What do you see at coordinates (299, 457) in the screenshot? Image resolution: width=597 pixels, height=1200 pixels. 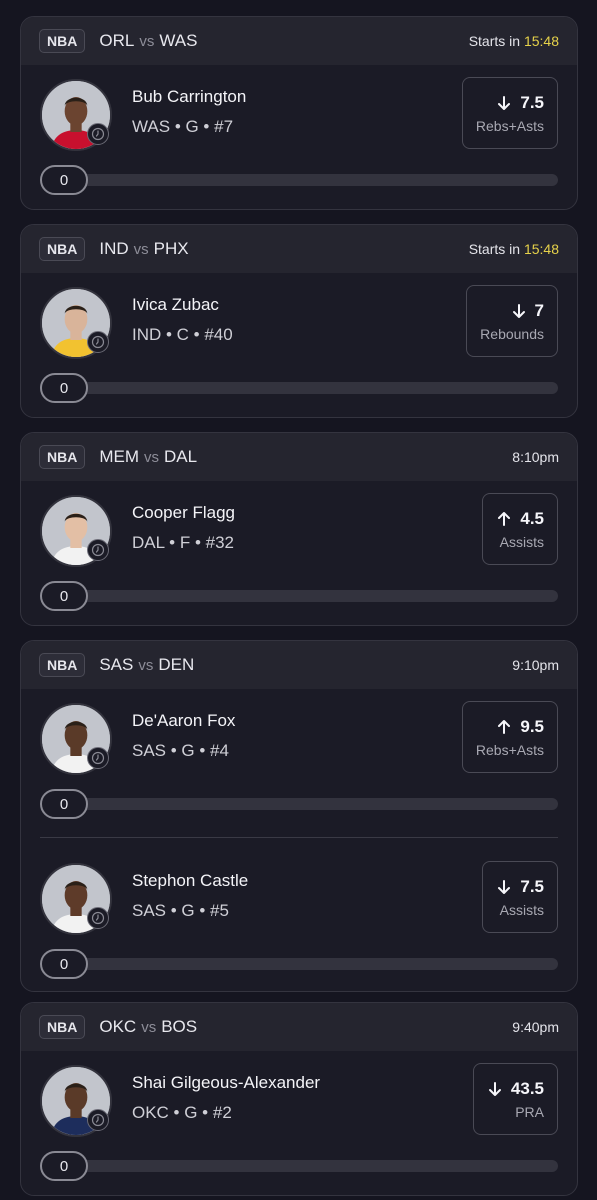 I see `game-header: NBA MEM vs DAL 8:10pm` at bounding box center [299, 457].